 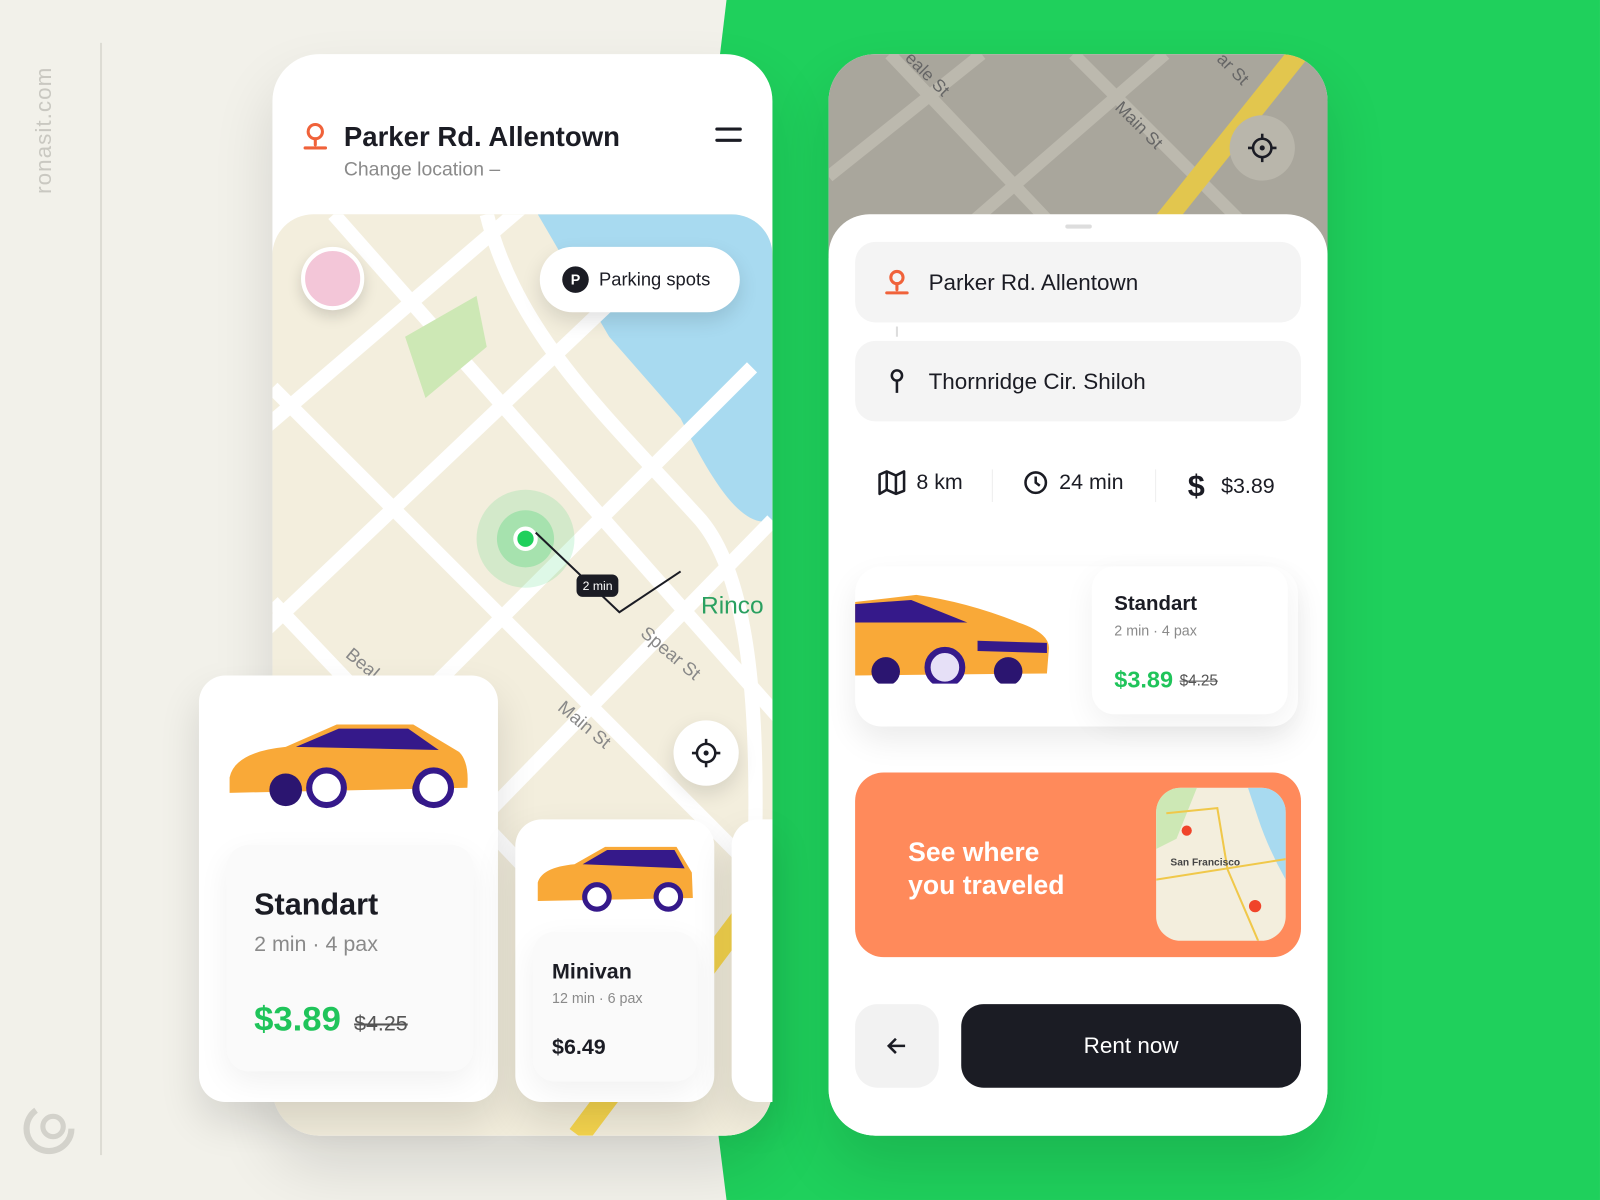 I want to click on eta-badge: 2 min, so click(x=597, y=585).